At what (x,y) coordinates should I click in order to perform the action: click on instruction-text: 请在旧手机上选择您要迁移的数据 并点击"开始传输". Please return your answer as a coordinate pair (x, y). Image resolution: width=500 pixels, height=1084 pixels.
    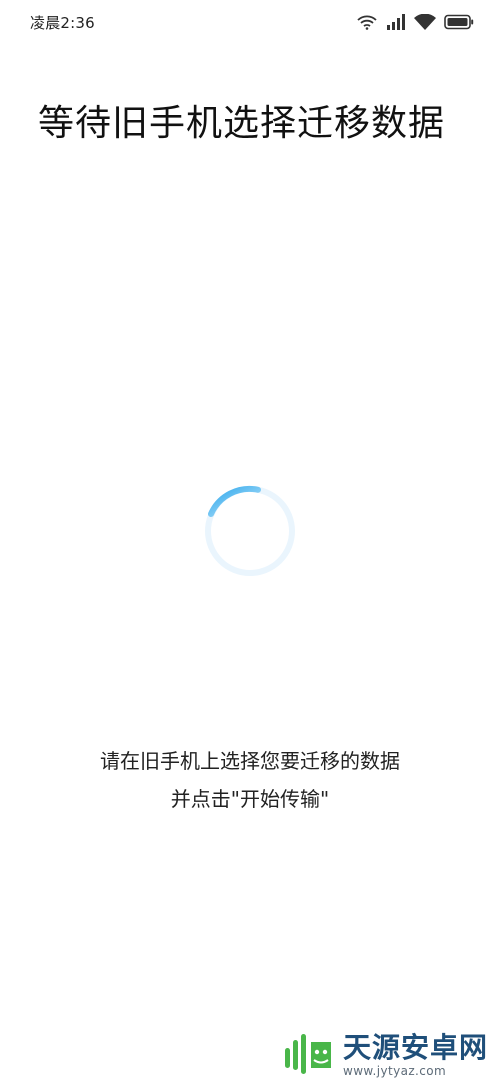
    Looking at the image, I should click on (250, 780).